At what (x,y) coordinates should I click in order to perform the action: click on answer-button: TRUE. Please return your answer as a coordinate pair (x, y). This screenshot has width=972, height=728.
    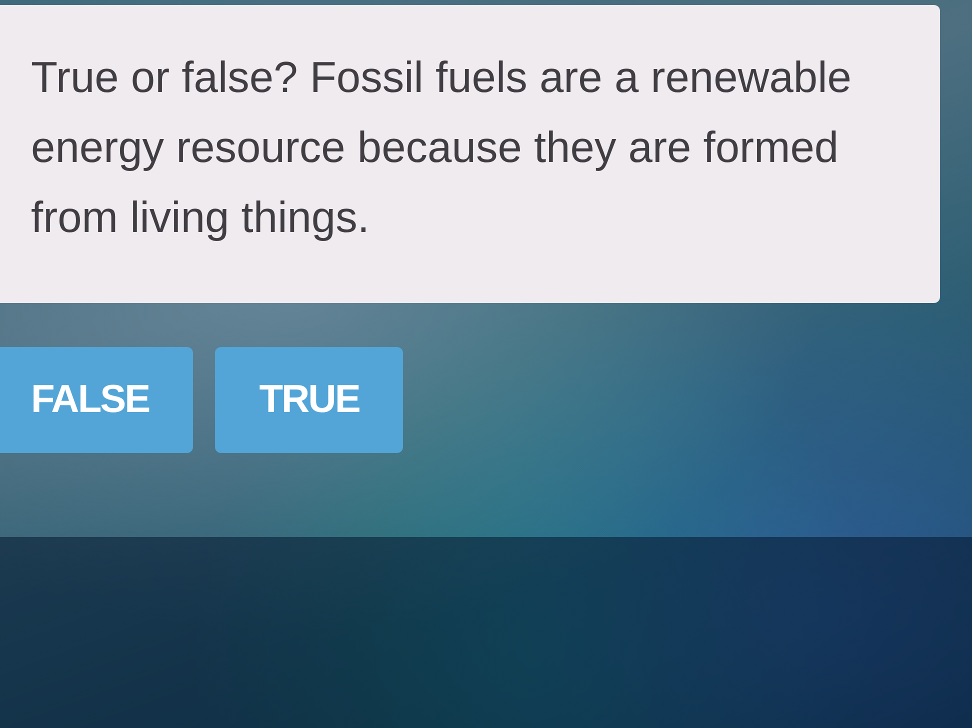
    Looking at the image, I should click on (309, 400).